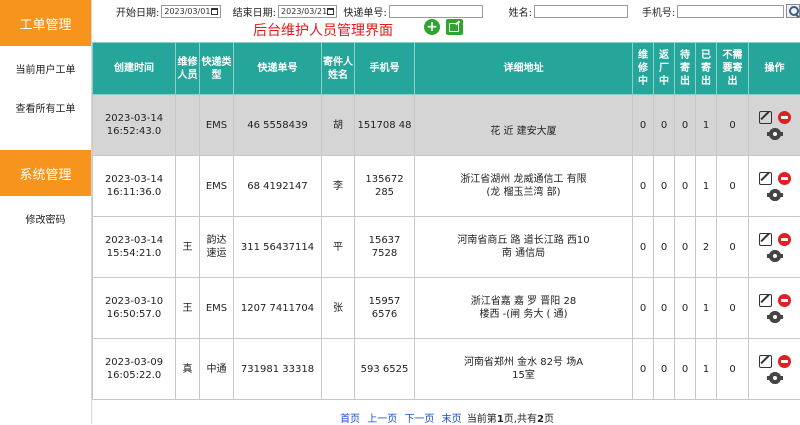 The image size is (800, 425). Describe the element at coordinates (664, 69) in the screenshot. I see `col-returning: 返厂中` at that location.